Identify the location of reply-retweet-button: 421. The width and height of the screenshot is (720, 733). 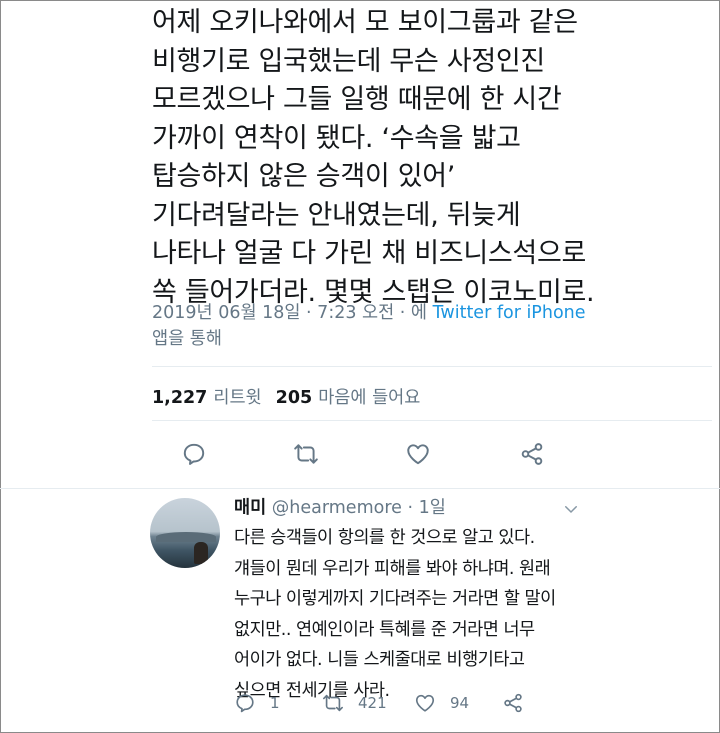
(354, 703).